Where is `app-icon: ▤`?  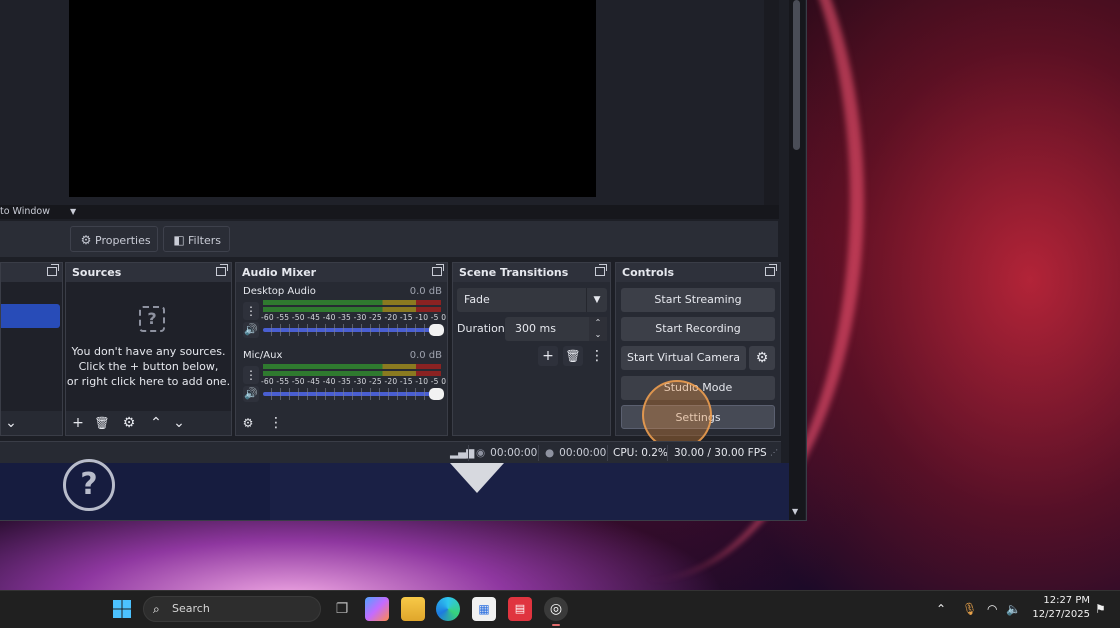
app-icon: ▤ is located at coordinates (520, 609).